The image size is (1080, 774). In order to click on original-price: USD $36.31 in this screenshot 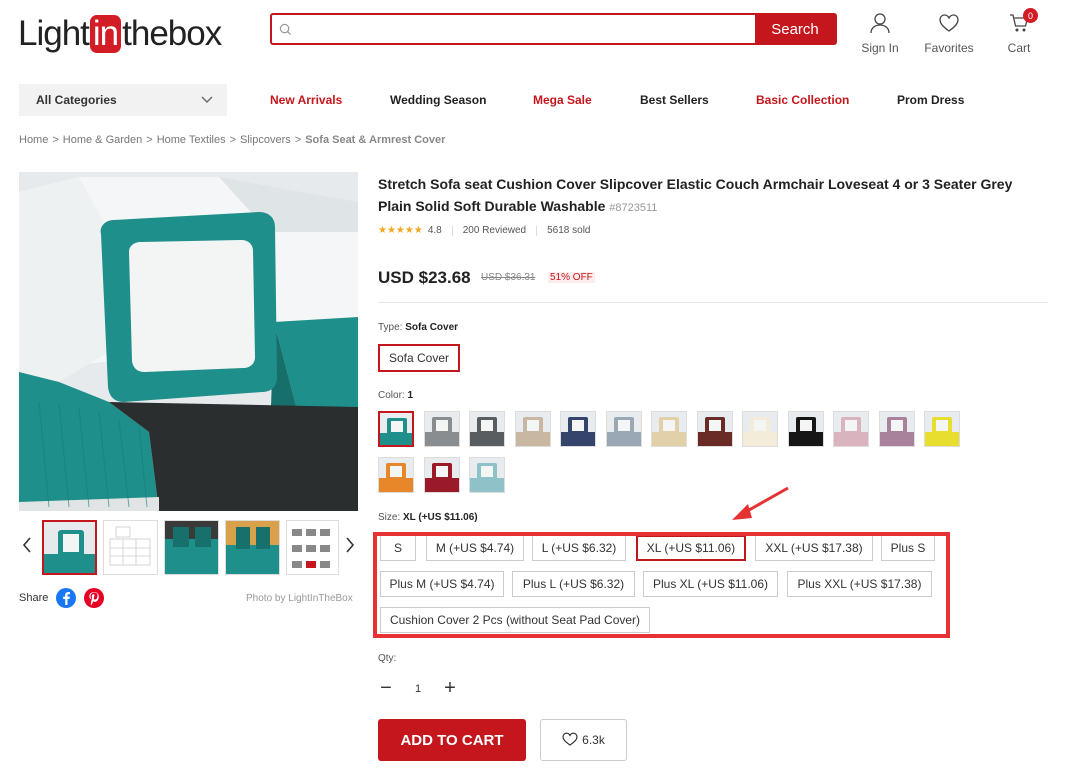, I will do `click(508, 277)`.